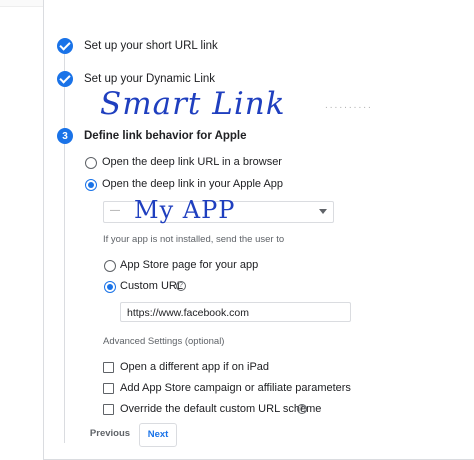 The width and height of the screenshot is (474, 460). What do you see at coordinates (195, 367) in the screenshot?
I see `checkbox-different-app-ipad-label: Open a different app if on iPad` at bounding box center [195, 367].